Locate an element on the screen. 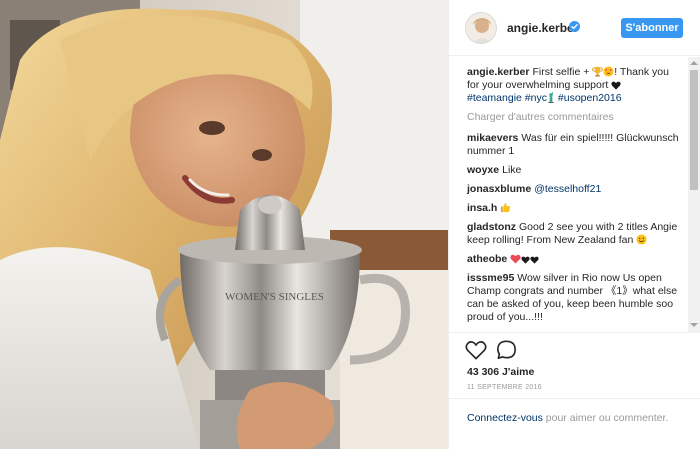 The width and height of the screenshot is (700, 449). statue-of-liberty-emoji is located at coordinates (551, 97).